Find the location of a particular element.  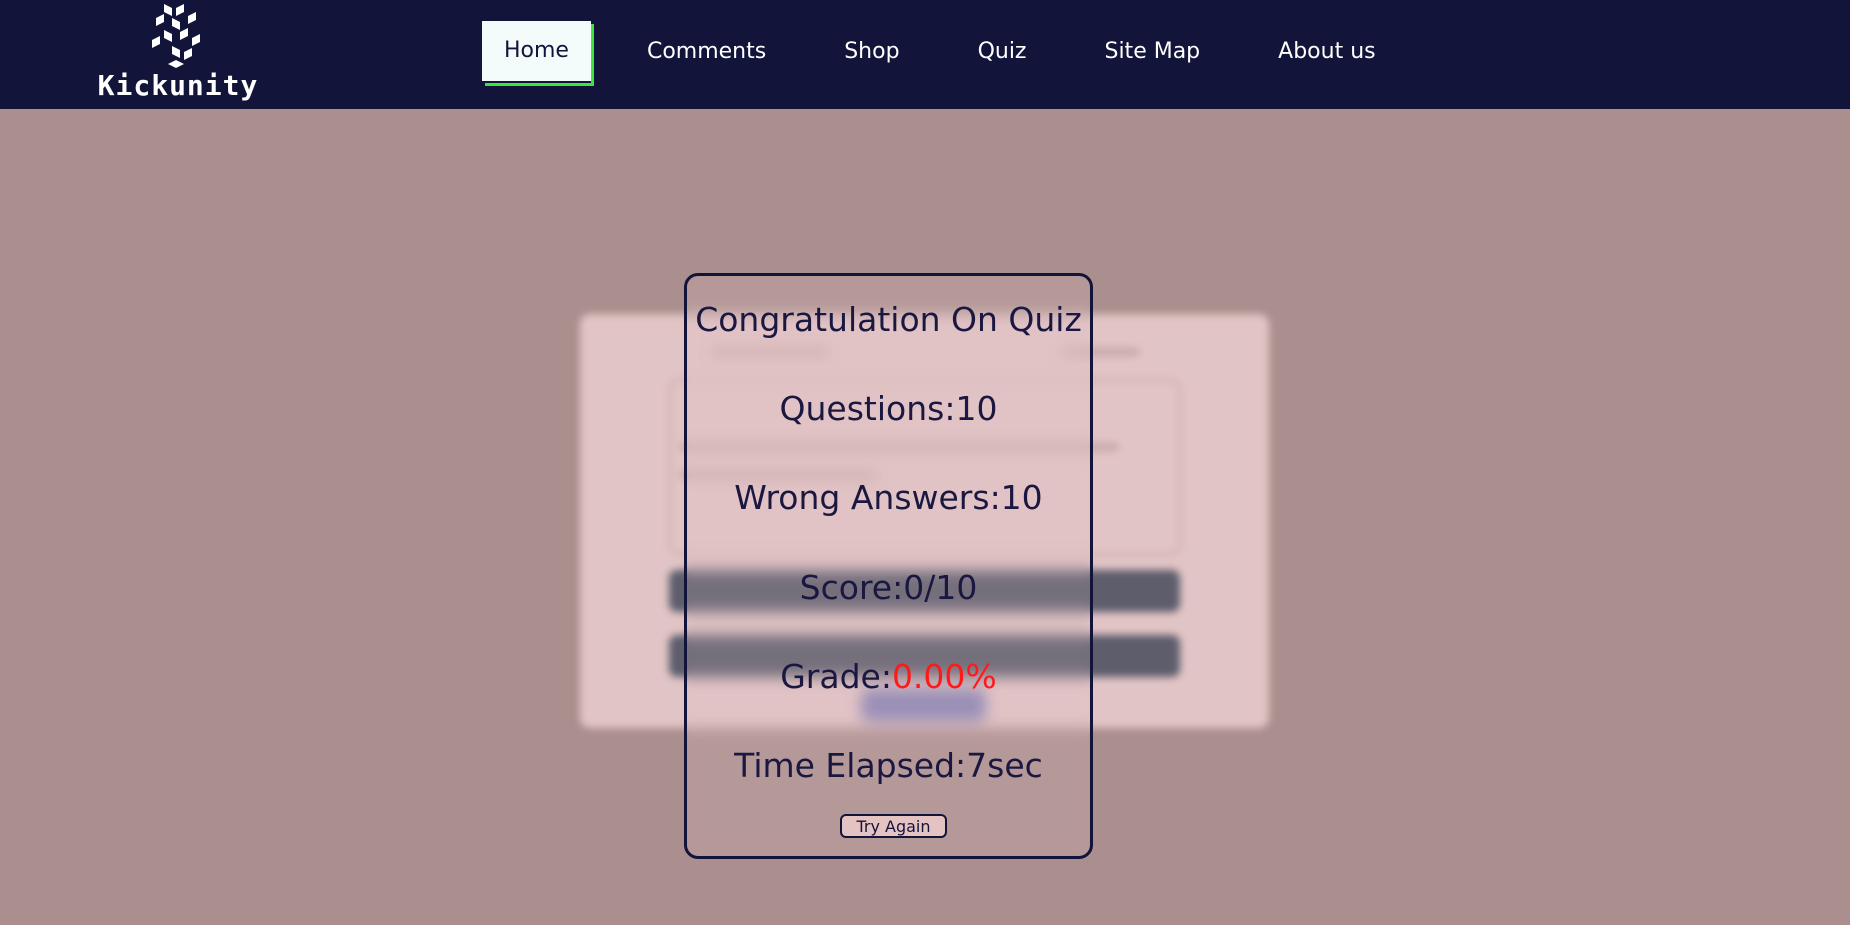

logo: Kickunity is located at coordinates (178, 54).